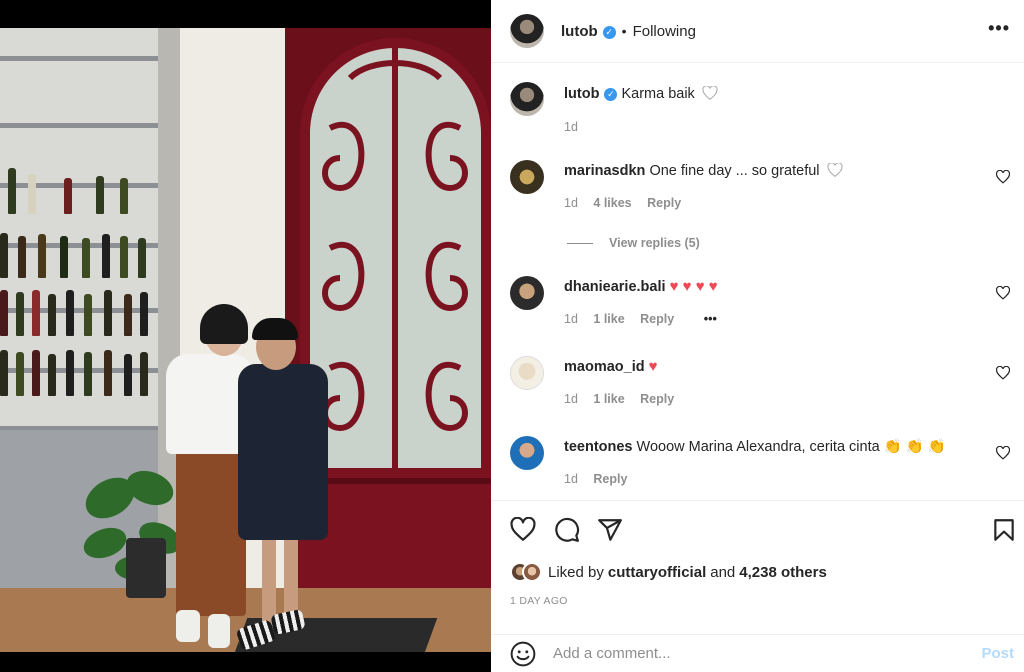  Describe the element at coordinates (734, 171) in the screenshot. I see `comment-text: One fine day ... so grateful` at that location.